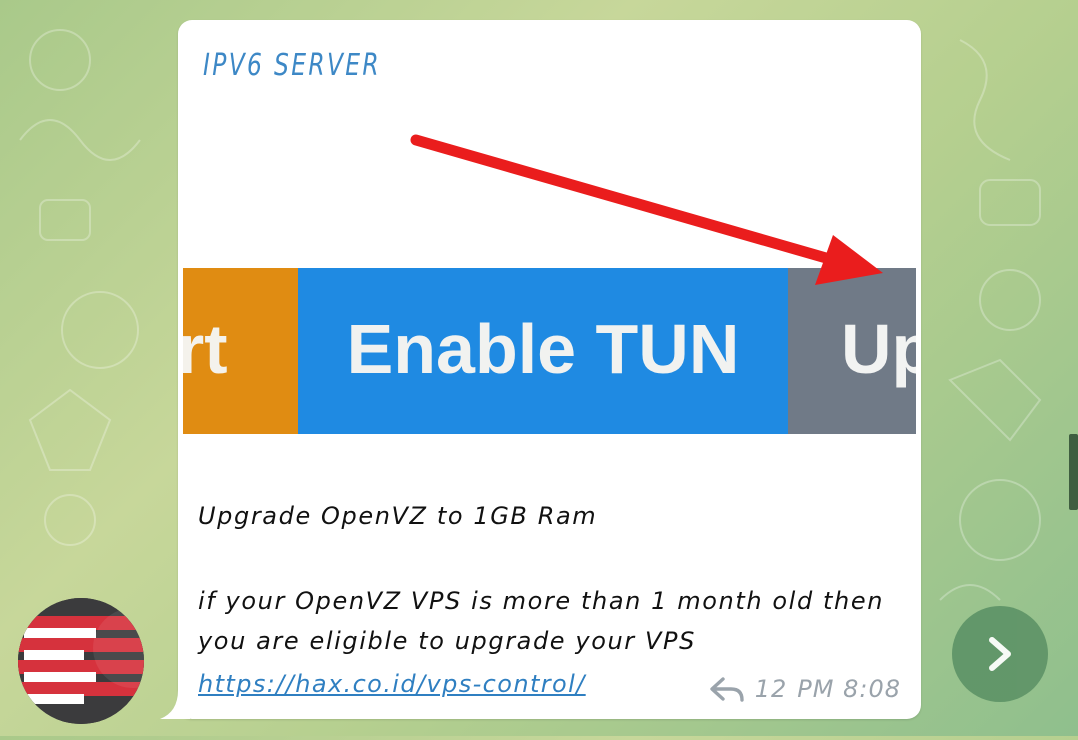 The height and width of the screenshot is (740, 1078). Describe the element at coordinates (292, 65) in the screenshot. I see `channel-name: IPV6 SERVER` at that location.